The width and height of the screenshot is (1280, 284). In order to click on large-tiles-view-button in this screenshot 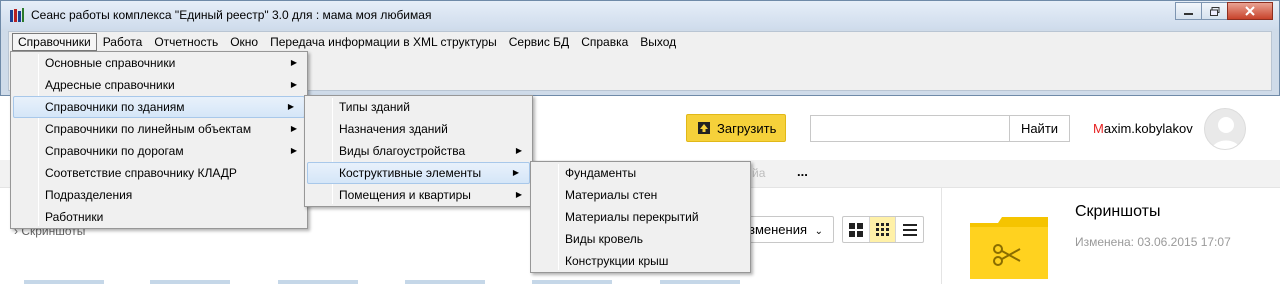, I will do `click(856, 229)`.